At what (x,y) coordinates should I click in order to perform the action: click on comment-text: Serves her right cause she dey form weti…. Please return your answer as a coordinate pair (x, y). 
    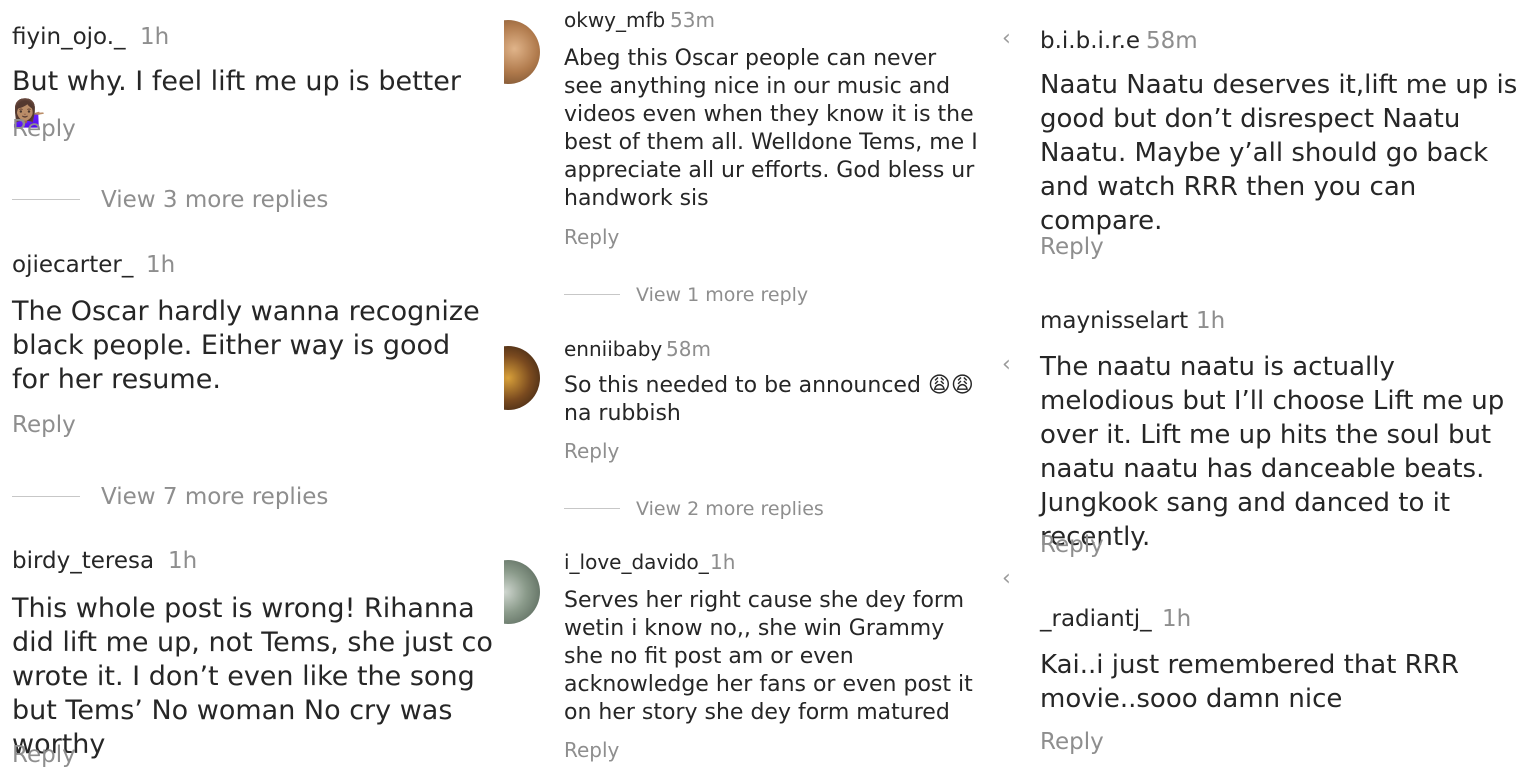
    Looking at the image, I should click on (768, 656).